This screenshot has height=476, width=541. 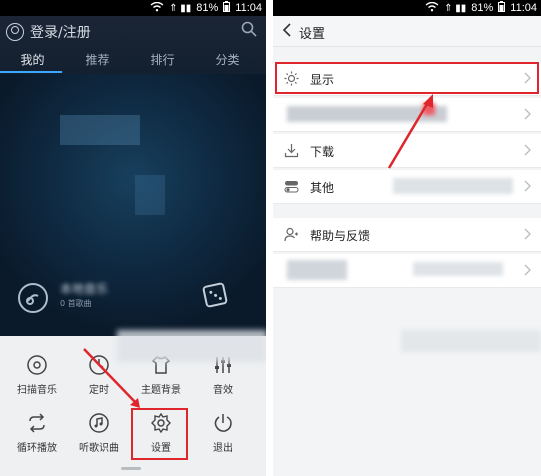 What do you see at coordinates (133, 45) in the screenshot?
I see `app-header: 登录/注册 我的 推荐 排行 分类` at bounding box center [133, 45].